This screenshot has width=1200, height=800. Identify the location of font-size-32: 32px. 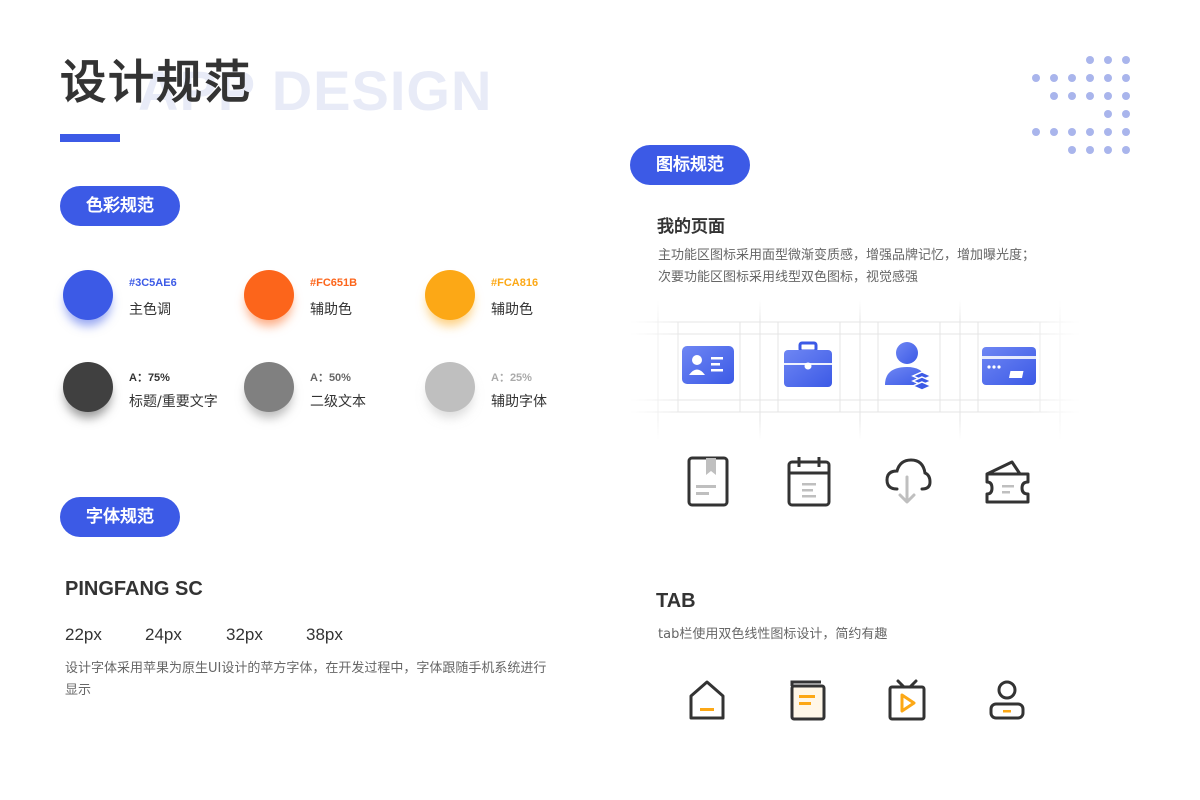
(244, 634).